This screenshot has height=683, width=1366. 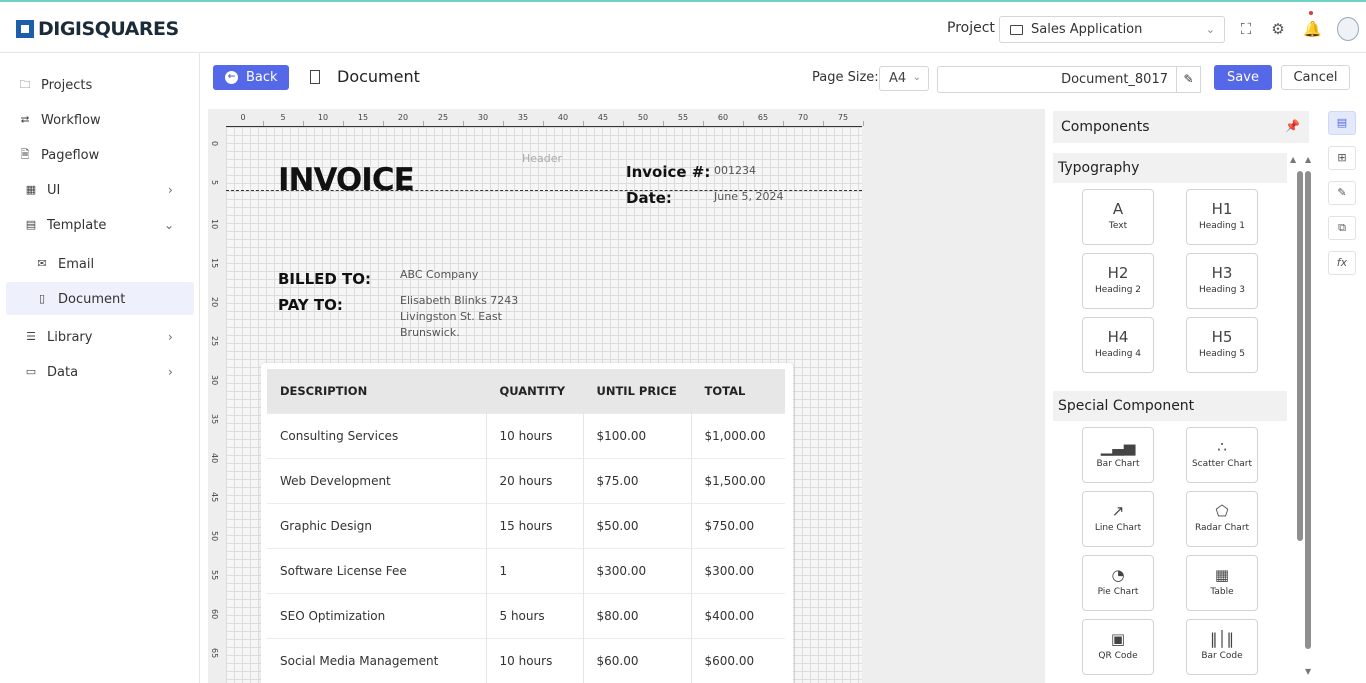 What do you see at coordinates (1300, 356) in the screenshot?
I see `panel-scrollbar` at bounding box center [1300, 356].